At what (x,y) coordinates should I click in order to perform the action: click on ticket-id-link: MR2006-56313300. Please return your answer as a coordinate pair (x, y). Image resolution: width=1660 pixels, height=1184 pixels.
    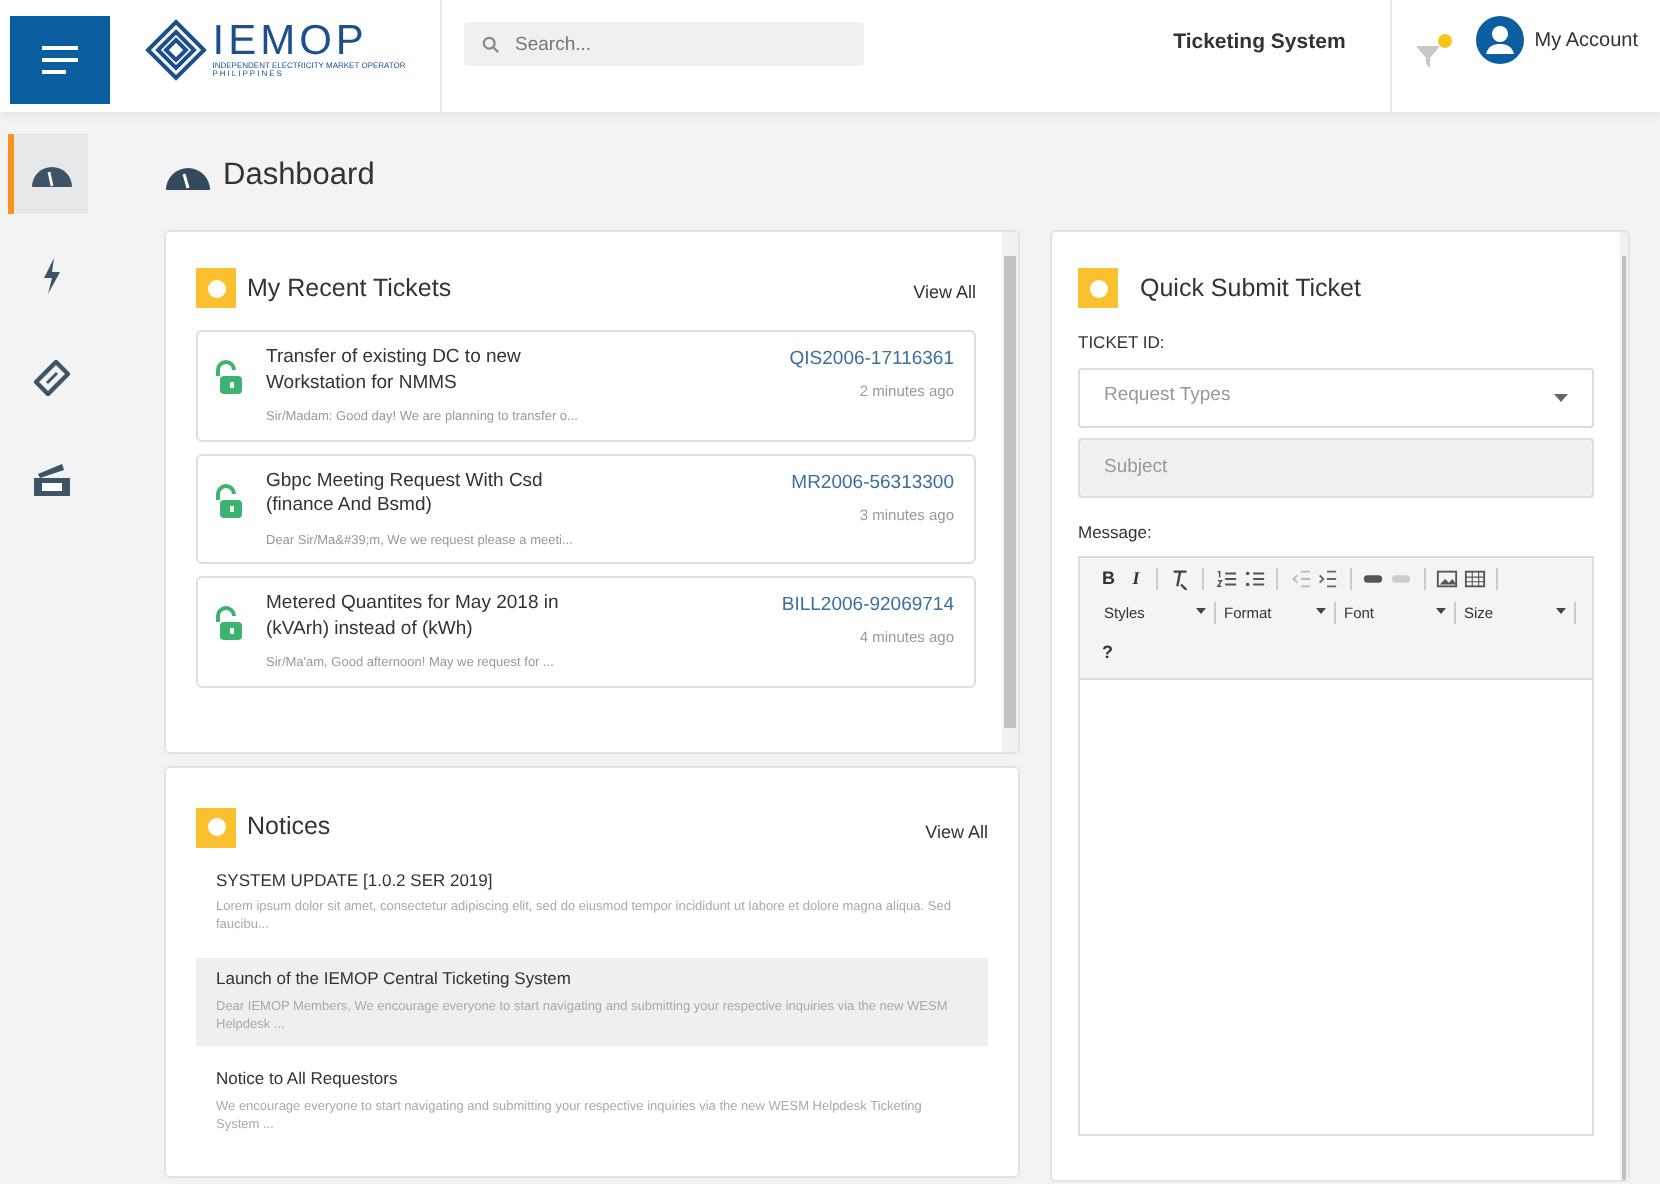
    Looking at the image, I should click on (872, 483).